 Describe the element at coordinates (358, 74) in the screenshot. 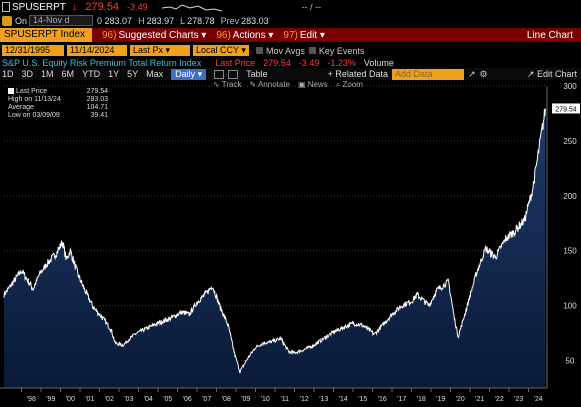

I see `related-data-button: + Related Data` at that location.